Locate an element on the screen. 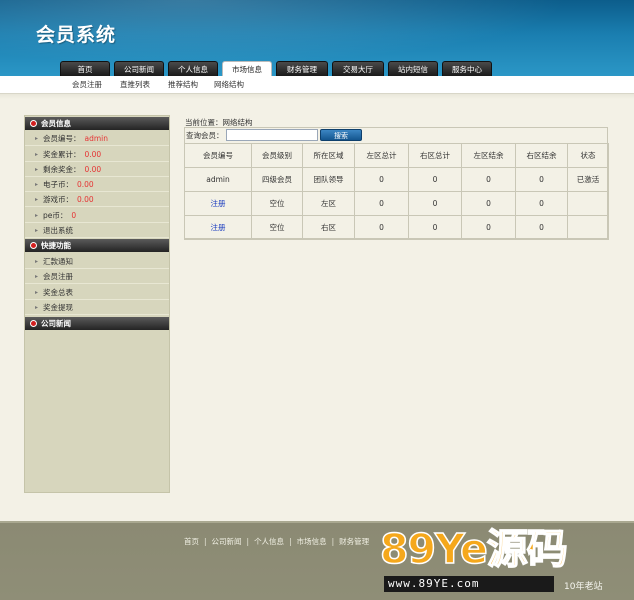 This screenshot has width=634, height=600. nav-tab-messages: 站内短信 is located at coordinates (413, 68).